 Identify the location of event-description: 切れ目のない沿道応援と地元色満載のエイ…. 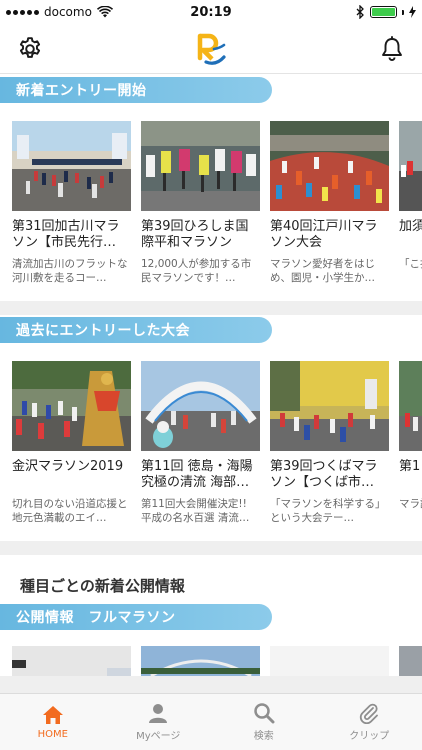
(70, 511).